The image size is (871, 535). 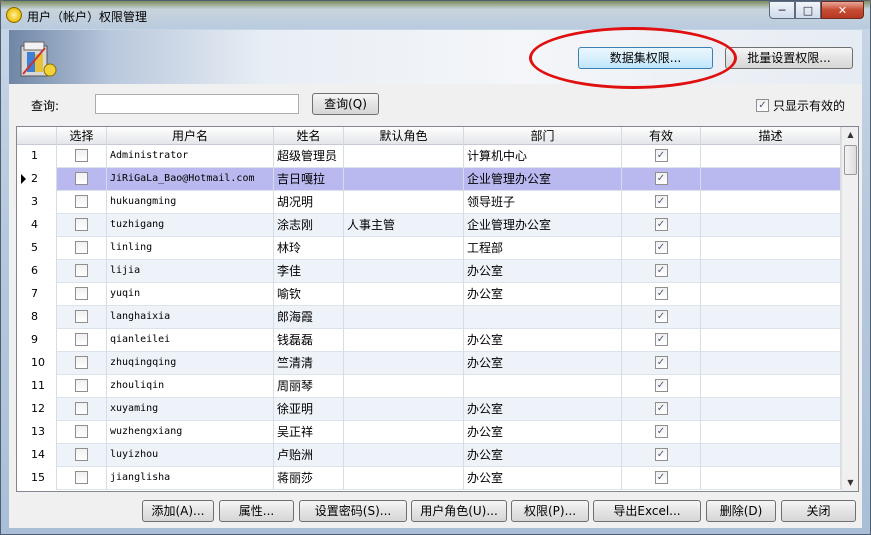 I want to click on row-number: 9, so click(x=37, y=340).